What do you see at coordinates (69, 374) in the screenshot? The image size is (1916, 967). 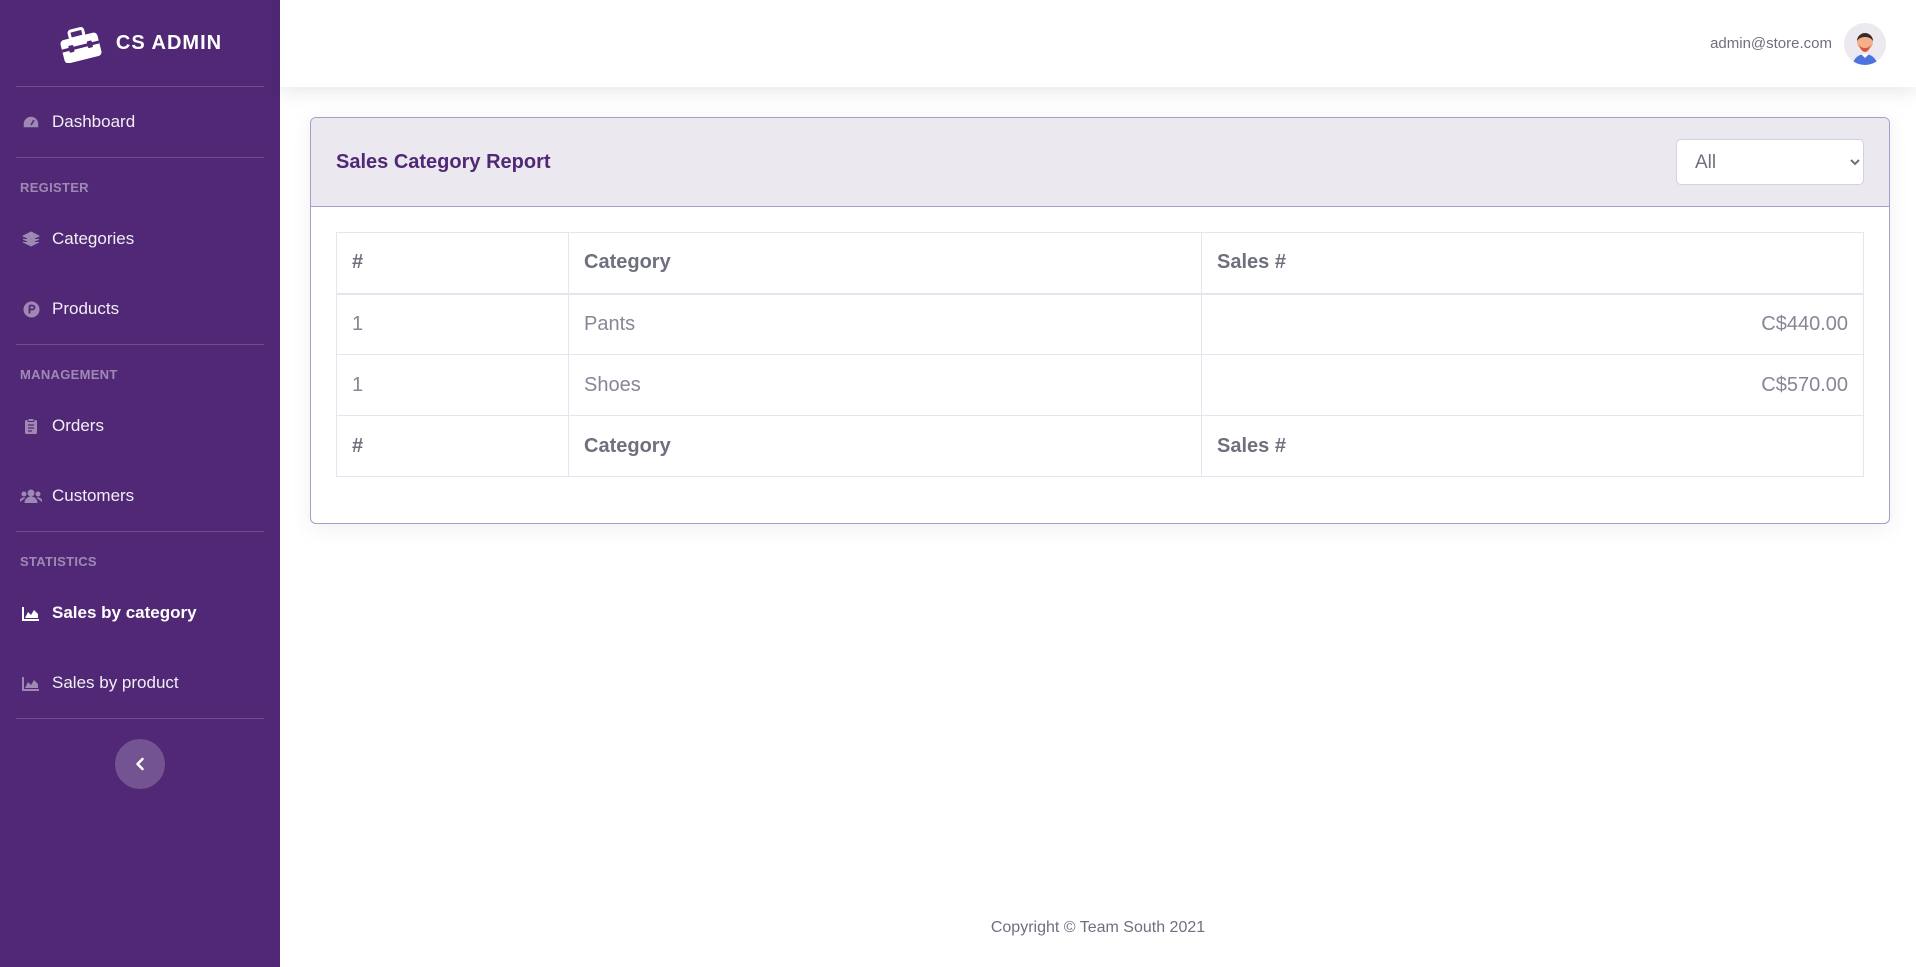 I see `section-heading-management: MANAGEMENT` at bounding box center [69, 374].